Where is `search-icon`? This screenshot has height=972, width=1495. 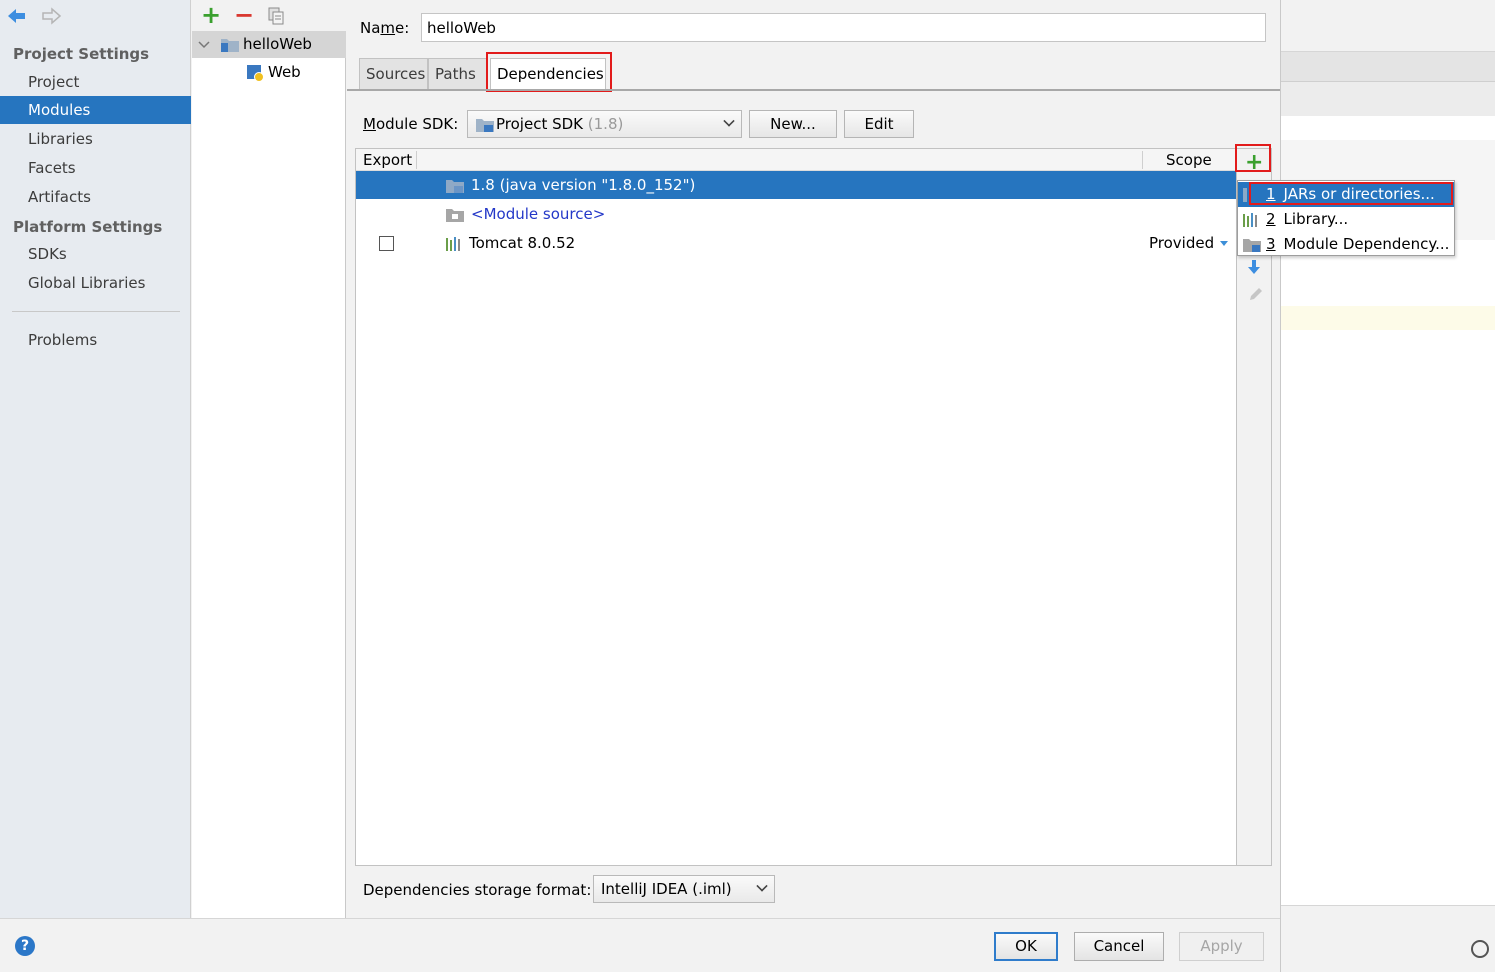 search-icon is located at coordinates (1480, 949).